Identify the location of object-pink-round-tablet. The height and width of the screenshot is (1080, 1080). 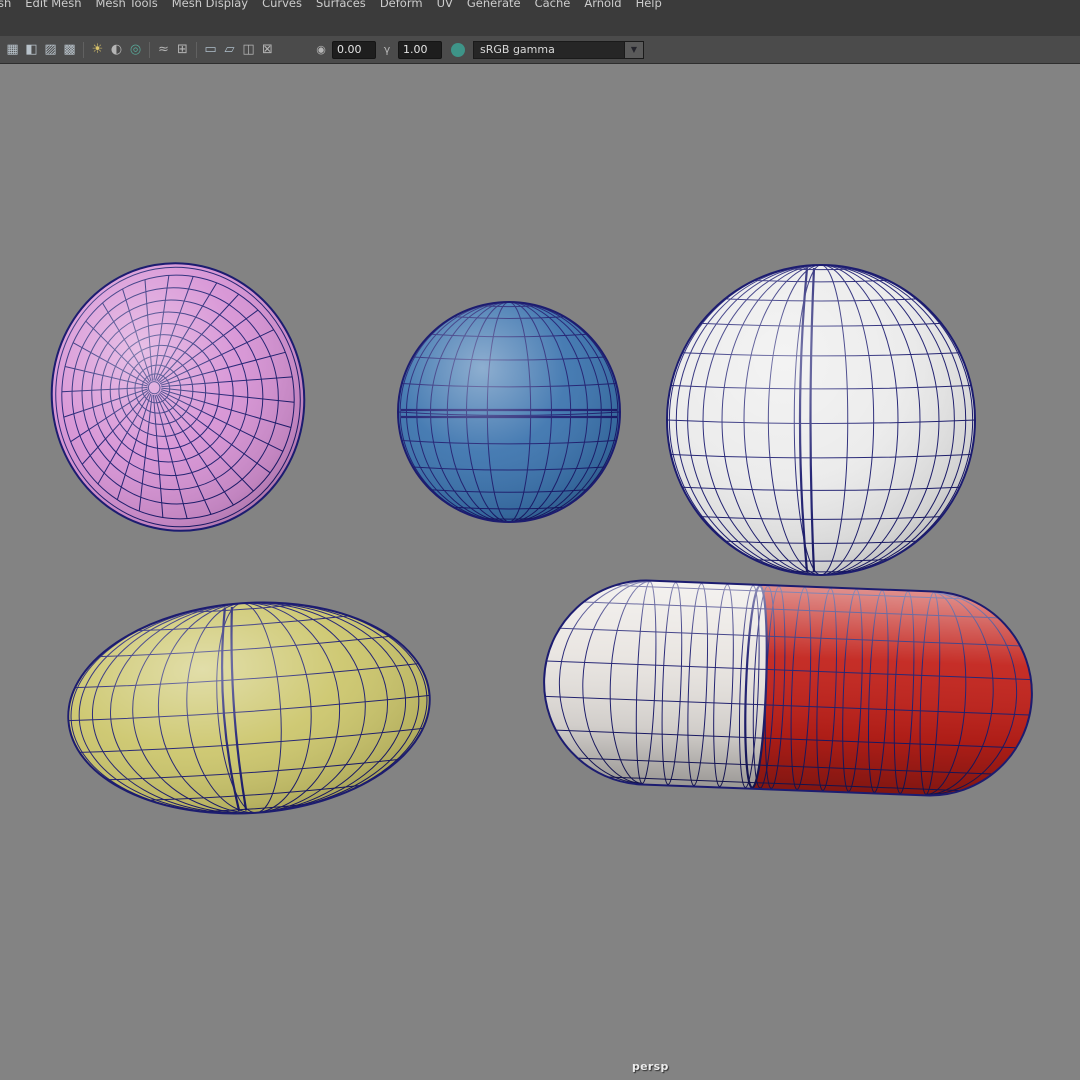
(178, 397).